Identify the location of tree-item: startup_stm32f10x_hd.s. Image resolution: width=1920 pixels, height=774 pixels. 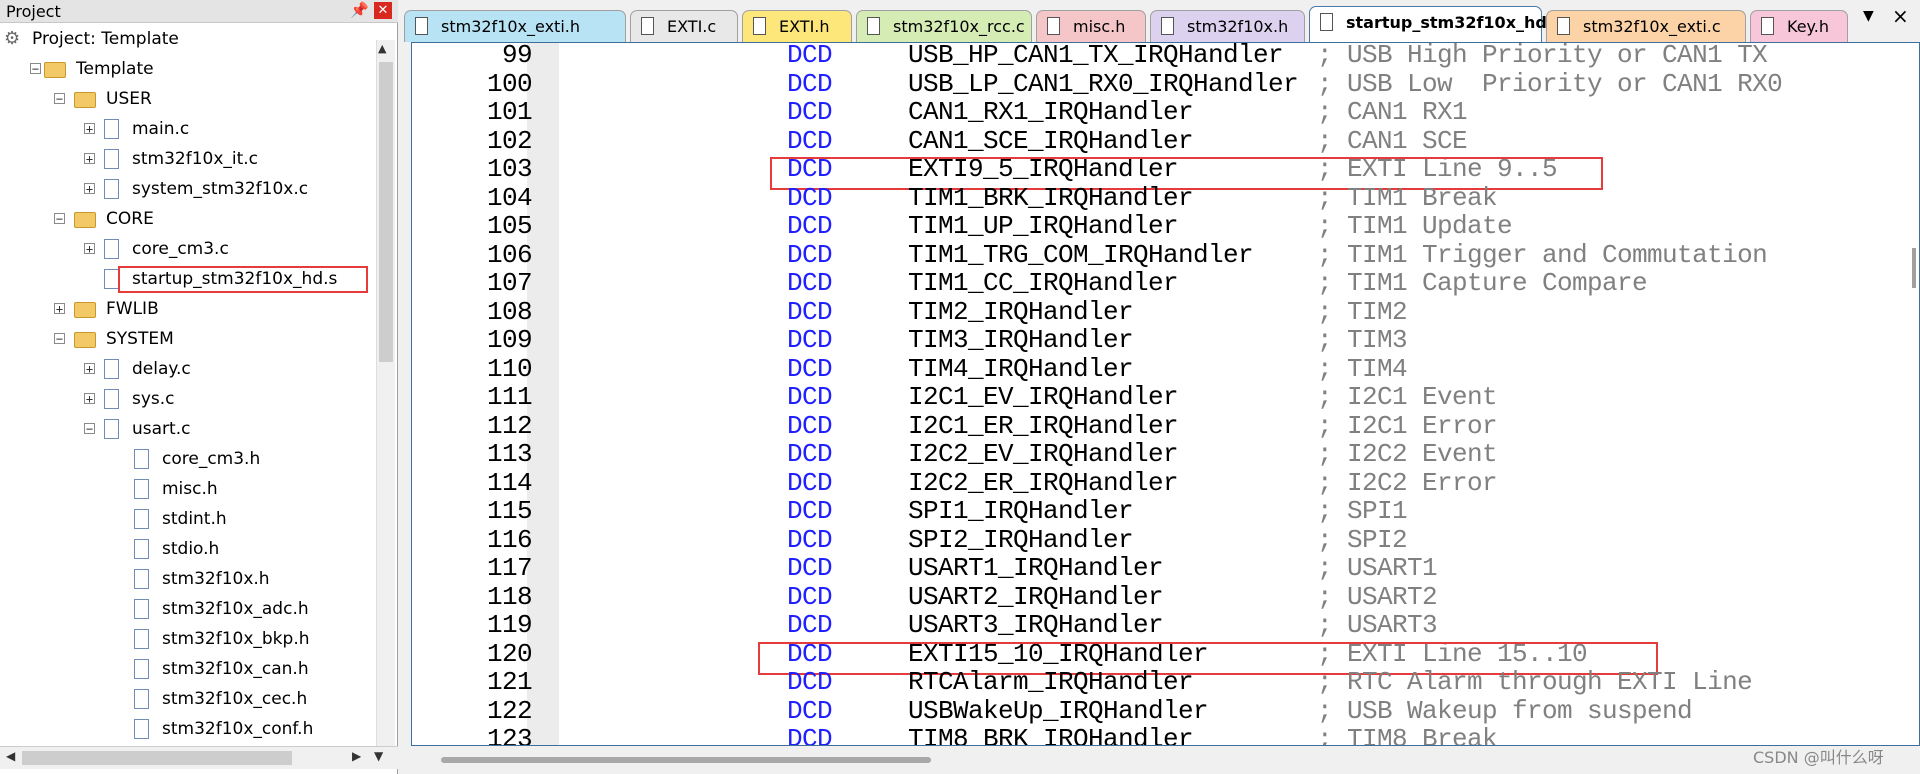
(188, 279).